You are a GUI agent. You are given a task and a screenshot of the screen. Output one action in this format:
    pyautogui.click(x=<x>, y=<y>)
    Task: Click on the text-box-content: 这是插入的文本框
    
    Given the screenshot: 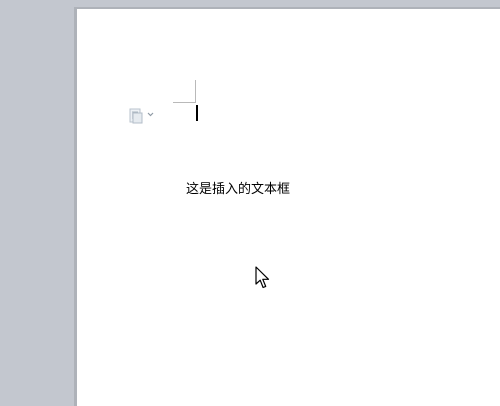 What is the action you would take?
    pyautogui.click(x=238, y=189)
    